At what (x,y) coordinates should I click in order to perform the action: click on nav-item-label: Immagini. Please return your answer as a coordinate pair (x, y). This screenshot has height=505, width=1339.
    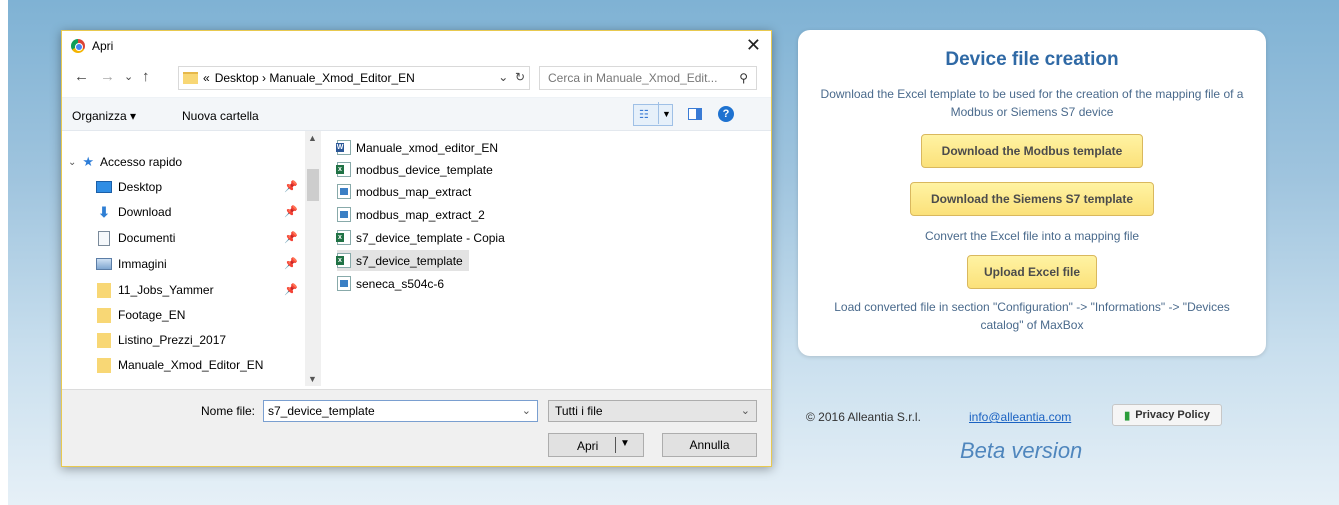
    Looking at the image, I should click on (142, 264).